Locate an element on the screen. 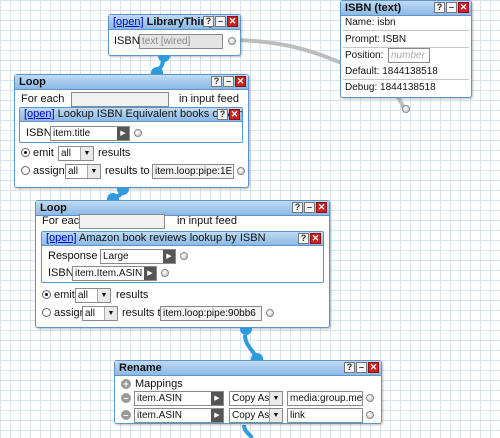 Image resolution: width=500 pixels, height=438 pixels. loop2-output-terminal is located at coordinates (246, 331).